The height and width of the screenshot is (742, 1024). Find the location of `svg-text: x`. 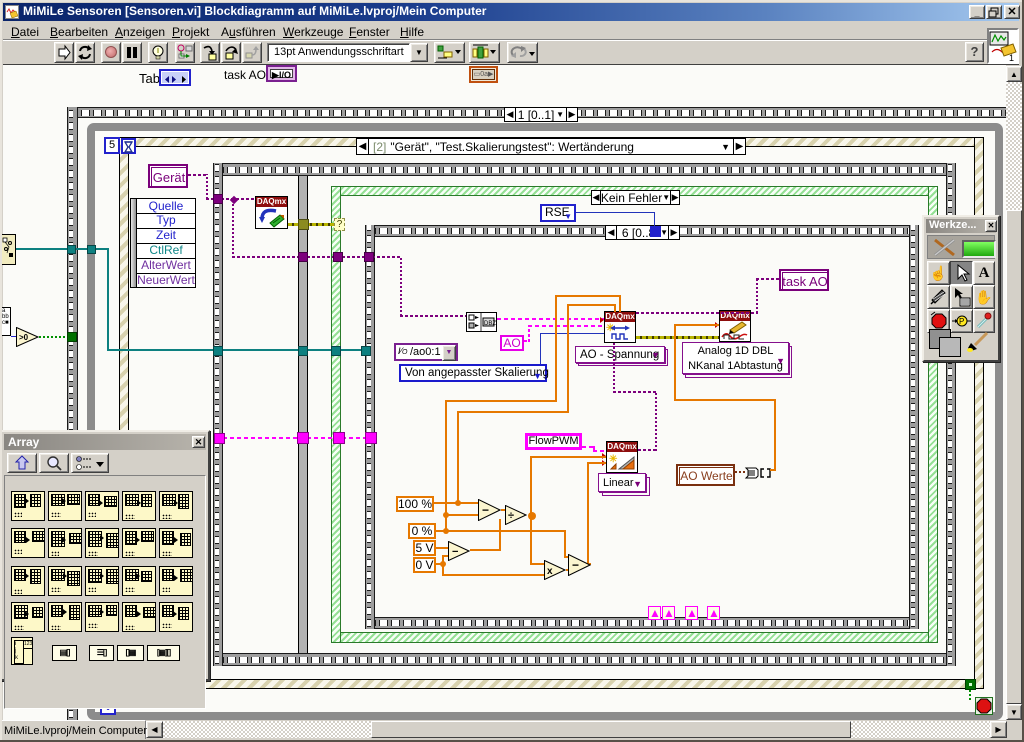

svg-text: x is located at coordinates (550, 571).